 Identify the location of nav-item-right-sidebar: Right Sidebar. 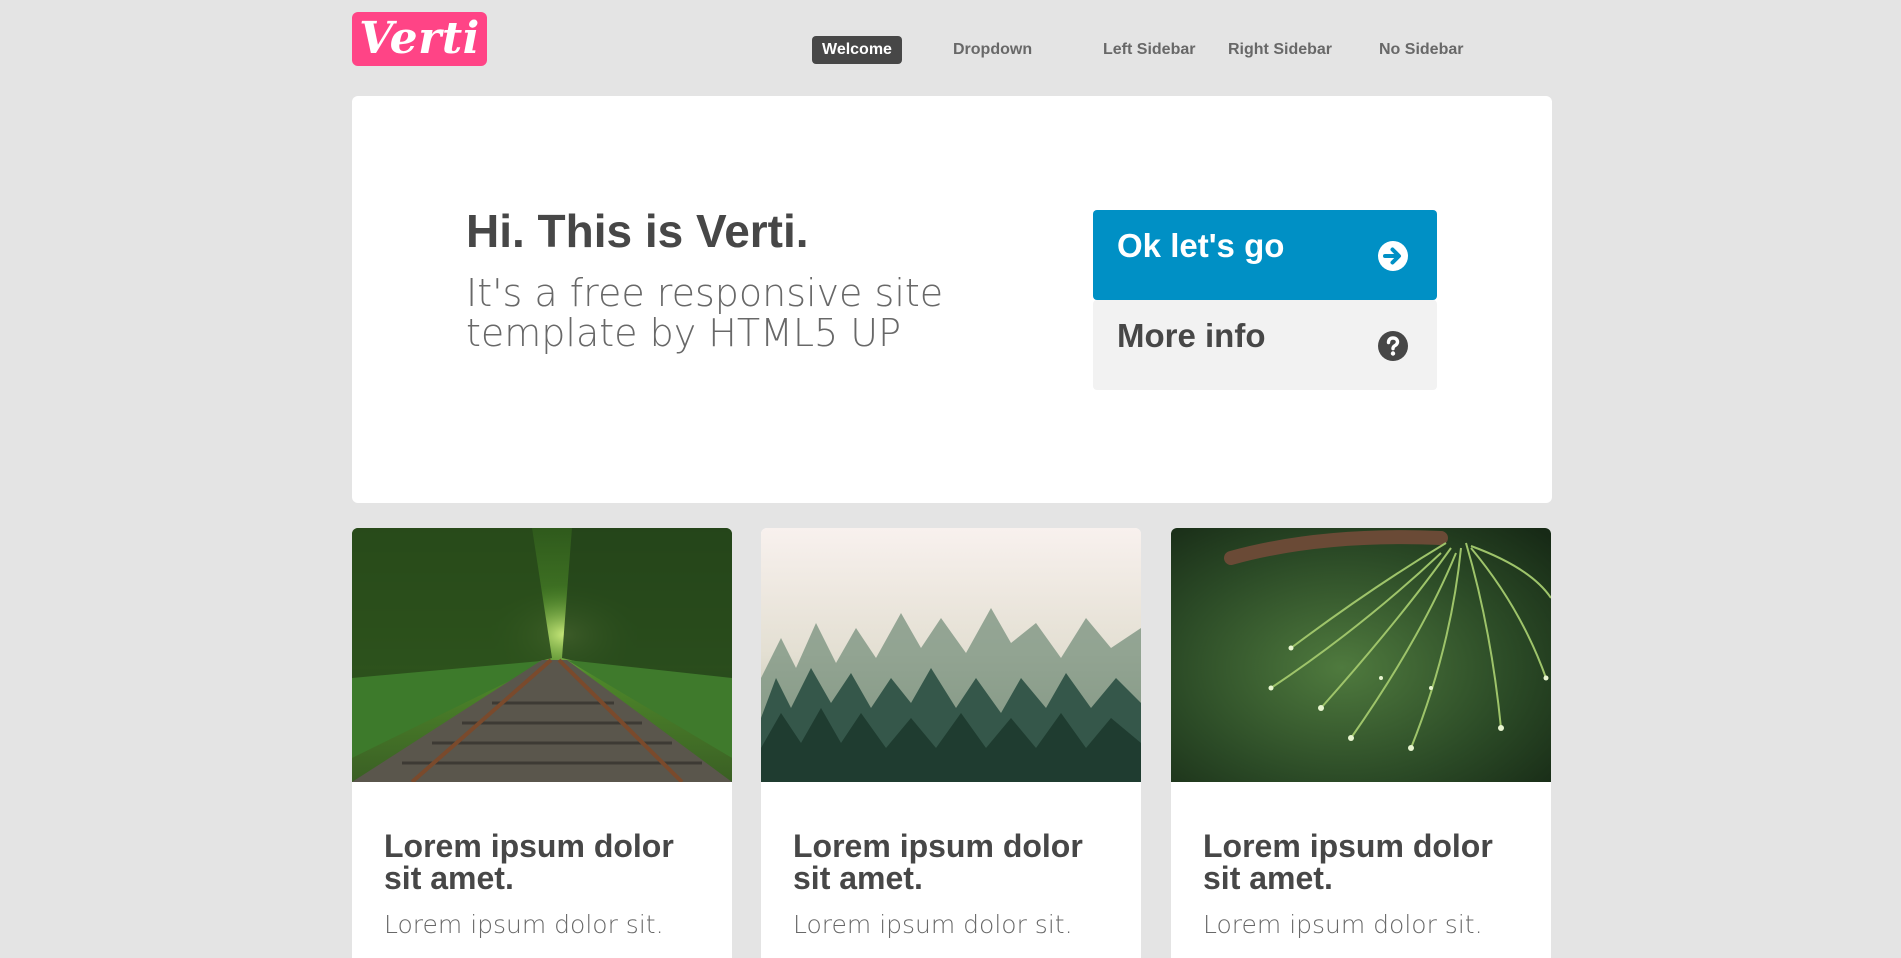
(1280, 50).